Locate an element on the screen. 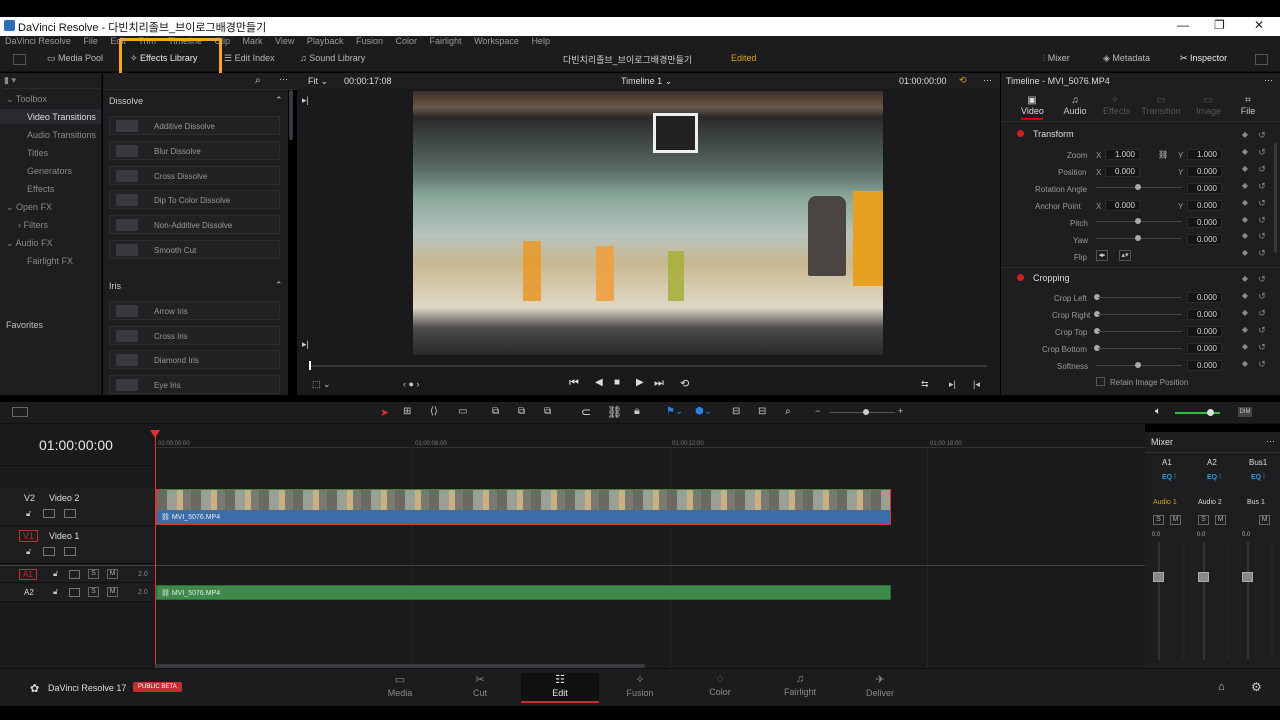  page-media: ▭ Media is located at coordinates (400, 688).